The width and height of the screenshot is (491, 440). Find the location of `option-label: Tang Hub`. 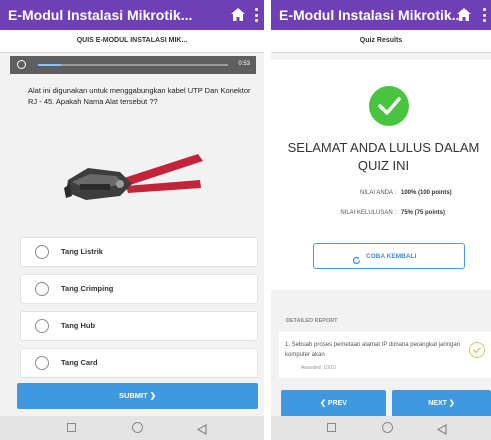

option-label: Tang Hub is located at coordinates (78, 325).